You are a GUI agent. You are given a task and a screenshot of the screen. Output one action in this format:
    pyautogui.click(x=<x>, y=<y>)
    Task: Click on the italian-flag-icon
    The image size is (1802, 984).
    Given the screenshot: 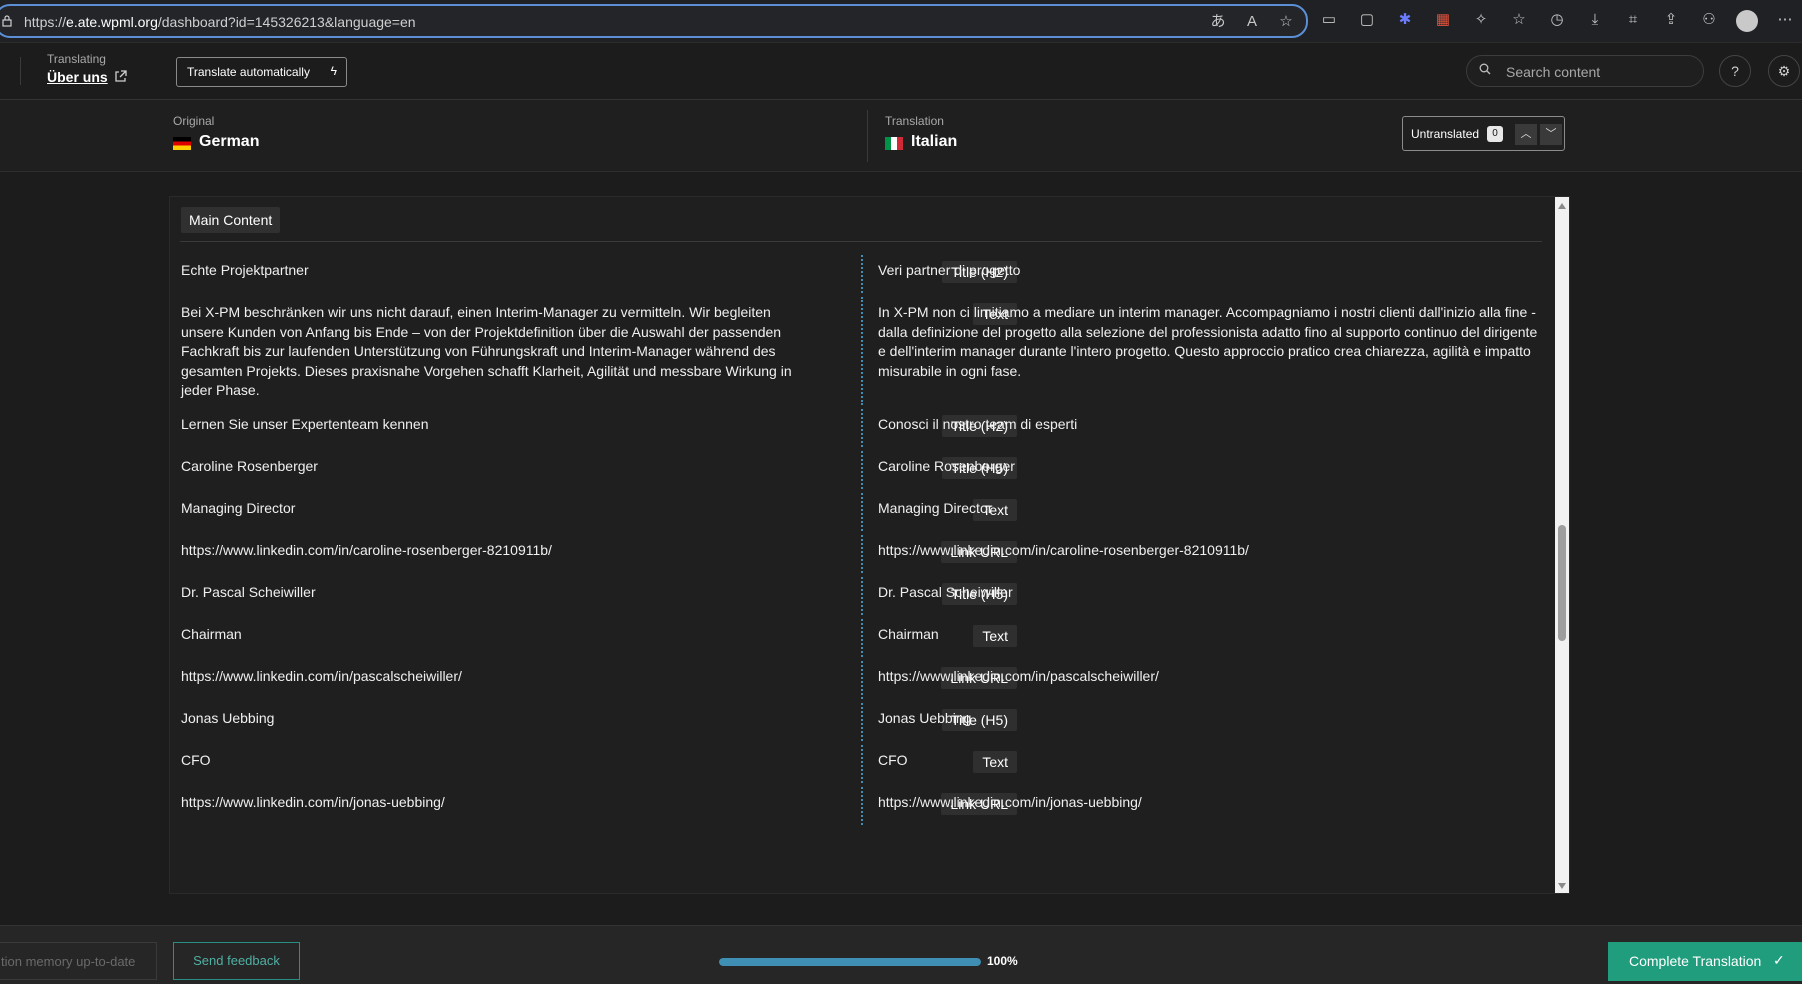 What is the action you would take?
    pyautogui.click(x=894, y=143)
    